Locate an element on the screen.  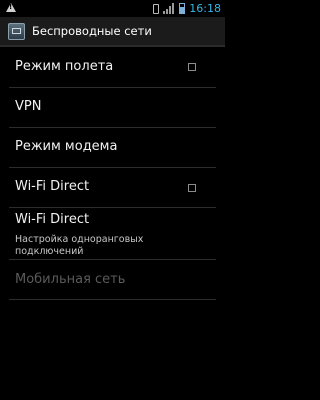
status-right: 16:18 is located at coordinates (187, 8).